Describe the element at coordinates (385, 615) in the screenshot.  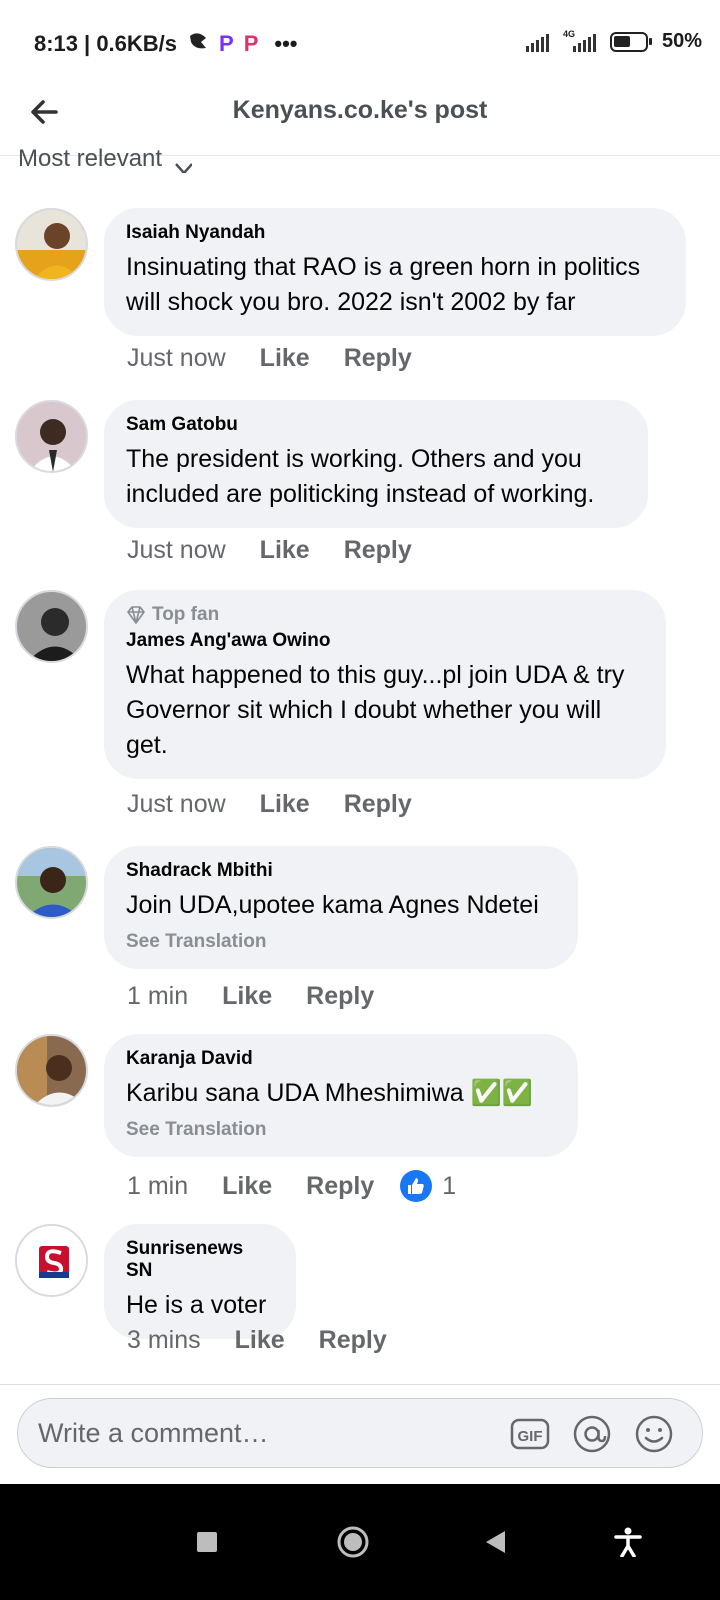
I see `top-fan-badge: Top fan` at that location.